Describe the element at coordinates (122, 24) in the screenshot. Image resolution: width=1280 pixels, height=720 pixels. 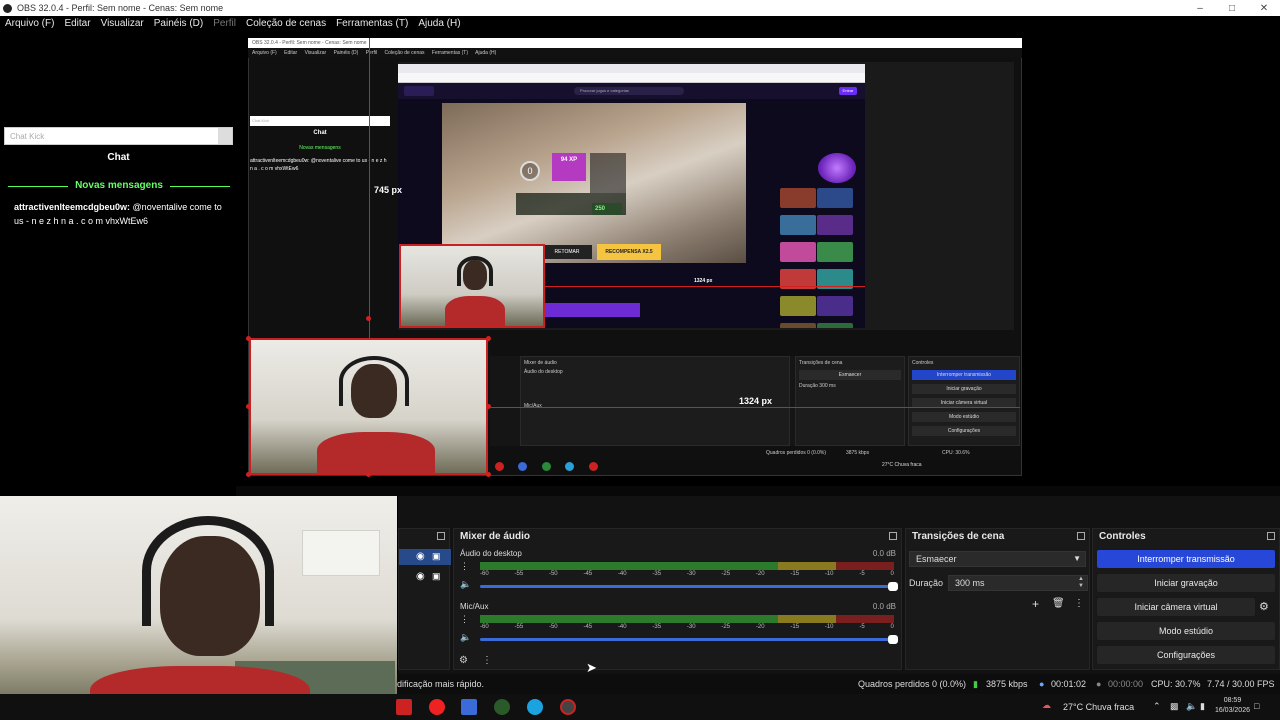
I see `menu-visualizar: Visualizar` at that location.